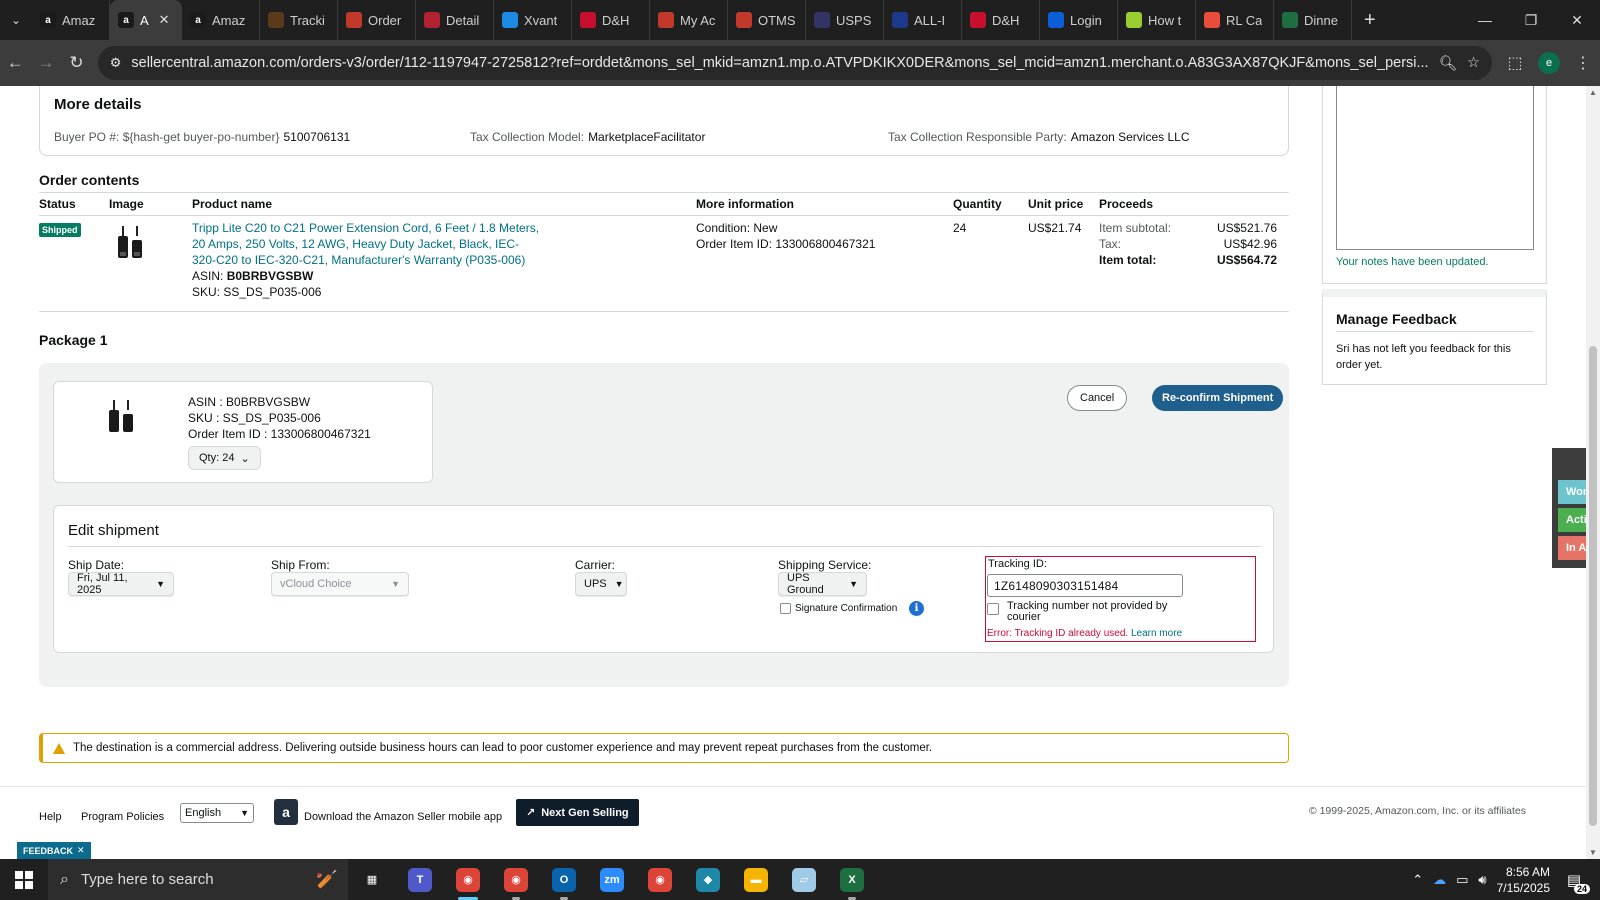  What do you see at coordinates (1515, 63) in the screenshot?
I see `extensions-icon: ⬚` at bounding box center [1515, 63].